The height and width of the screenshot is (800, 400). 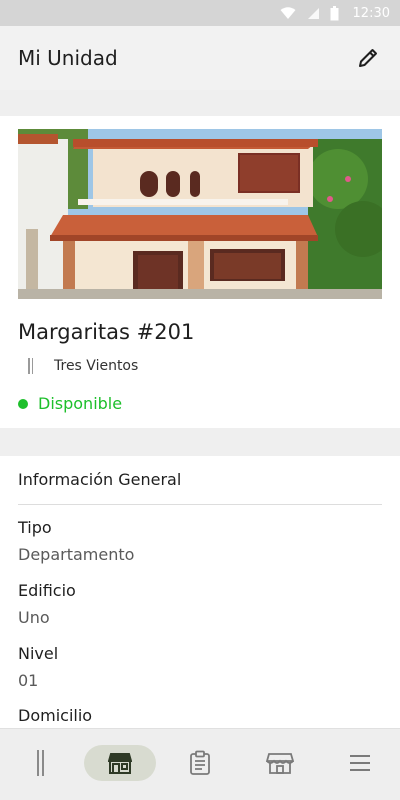 I want to click on nav-complex, so click(x=40, y=763).